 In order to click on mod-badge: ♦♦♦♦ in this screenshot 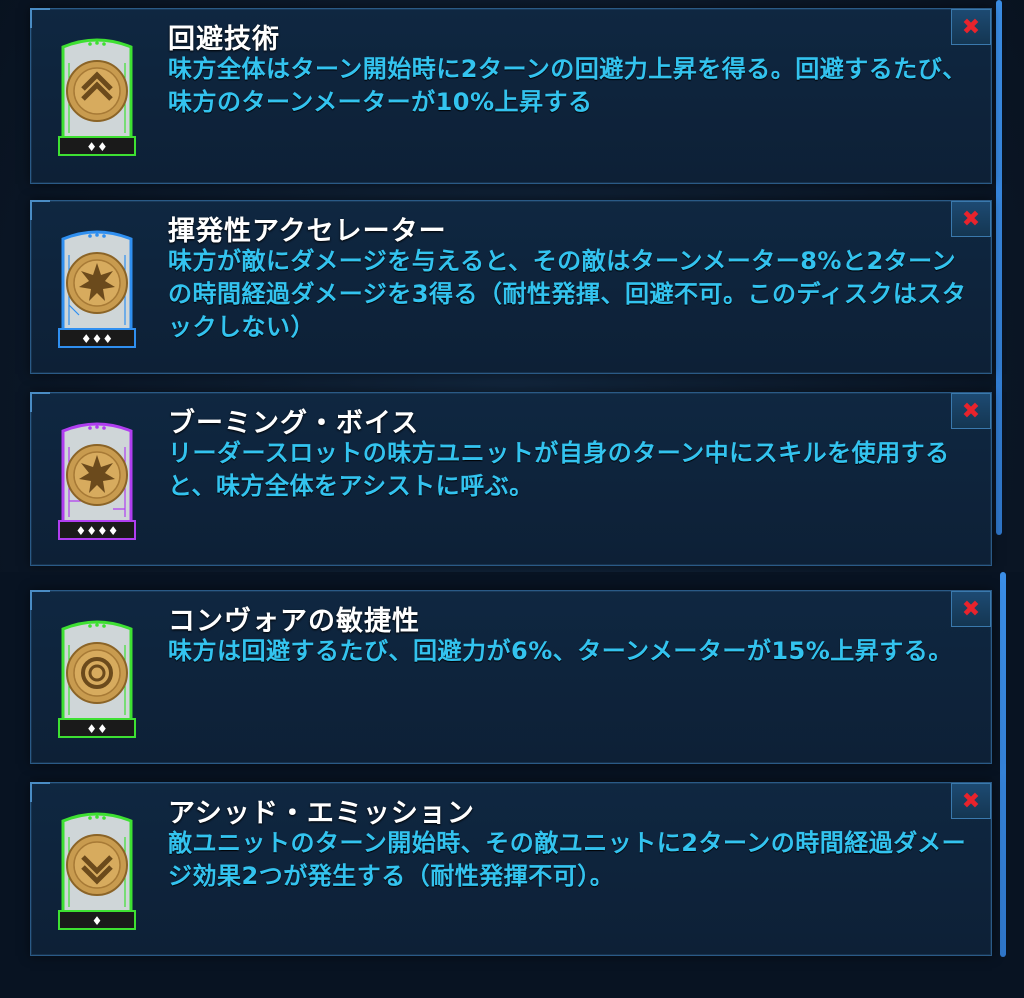, I will do `click(97, 480)`.